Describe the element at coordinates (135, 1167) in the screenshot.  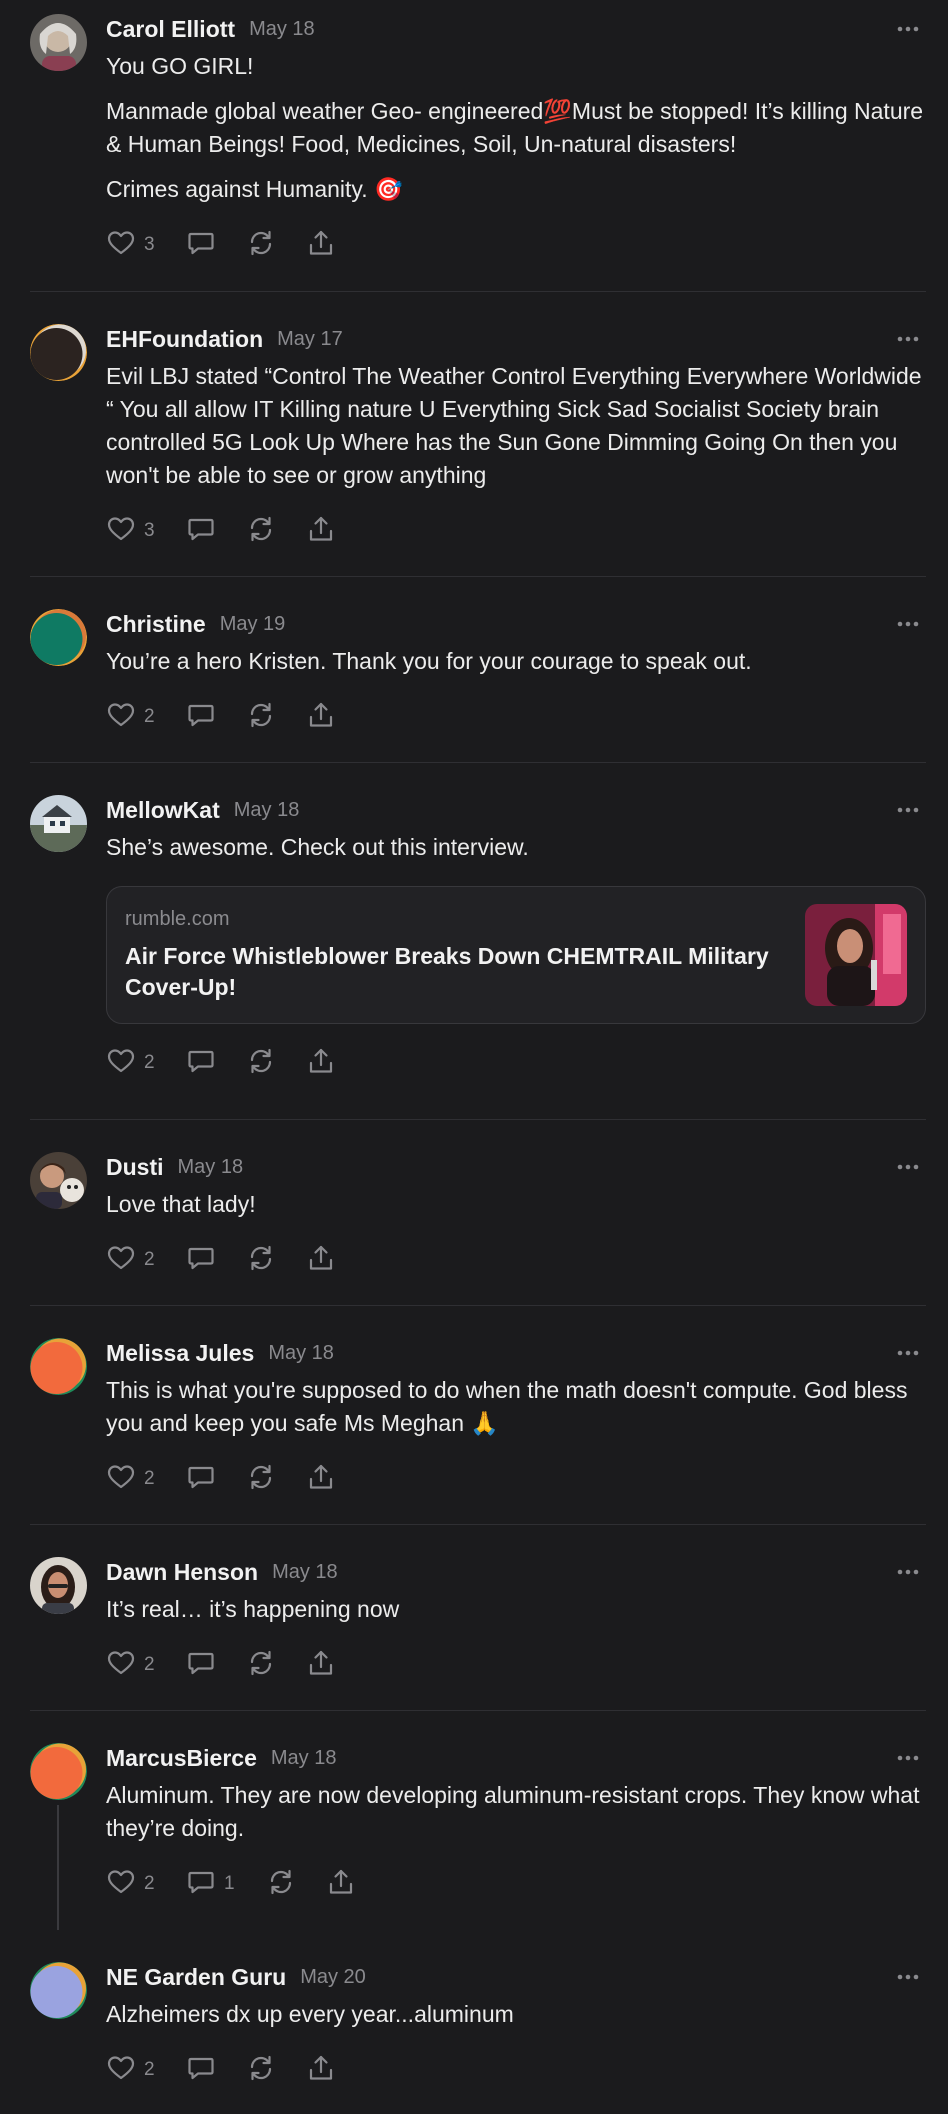
I see `author-name: Dusti` at that location.